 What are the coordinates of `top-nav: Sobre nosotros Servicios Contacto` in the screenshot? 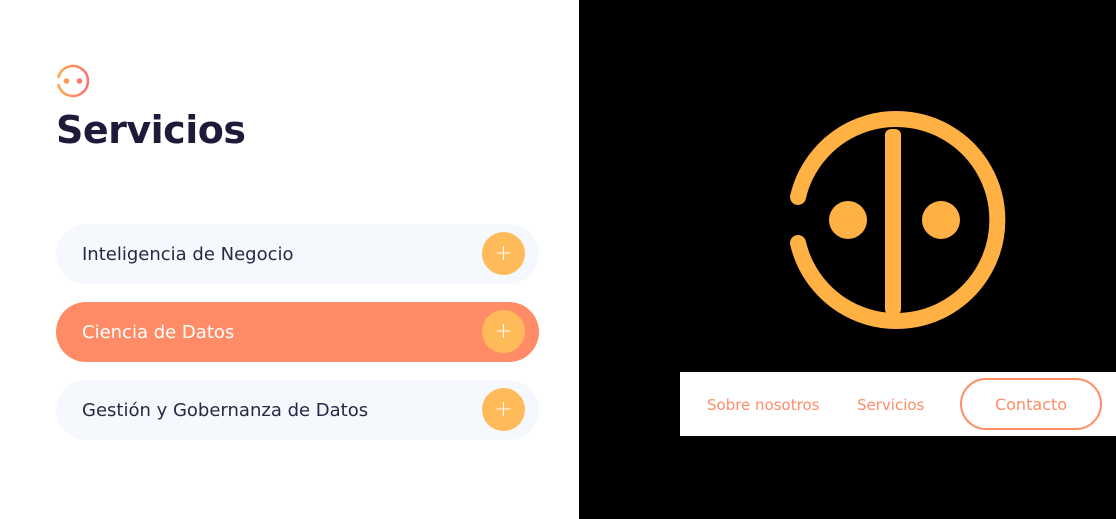 It's located at (898, 404).